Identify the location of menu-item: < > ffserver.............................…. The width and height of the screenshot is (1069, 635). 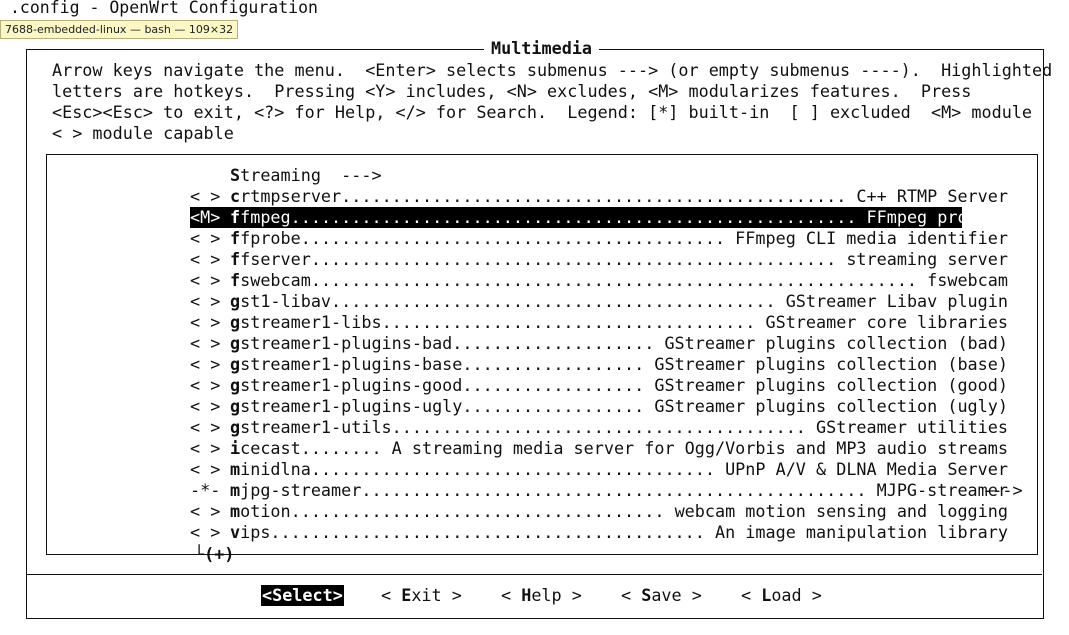
(599, 259).